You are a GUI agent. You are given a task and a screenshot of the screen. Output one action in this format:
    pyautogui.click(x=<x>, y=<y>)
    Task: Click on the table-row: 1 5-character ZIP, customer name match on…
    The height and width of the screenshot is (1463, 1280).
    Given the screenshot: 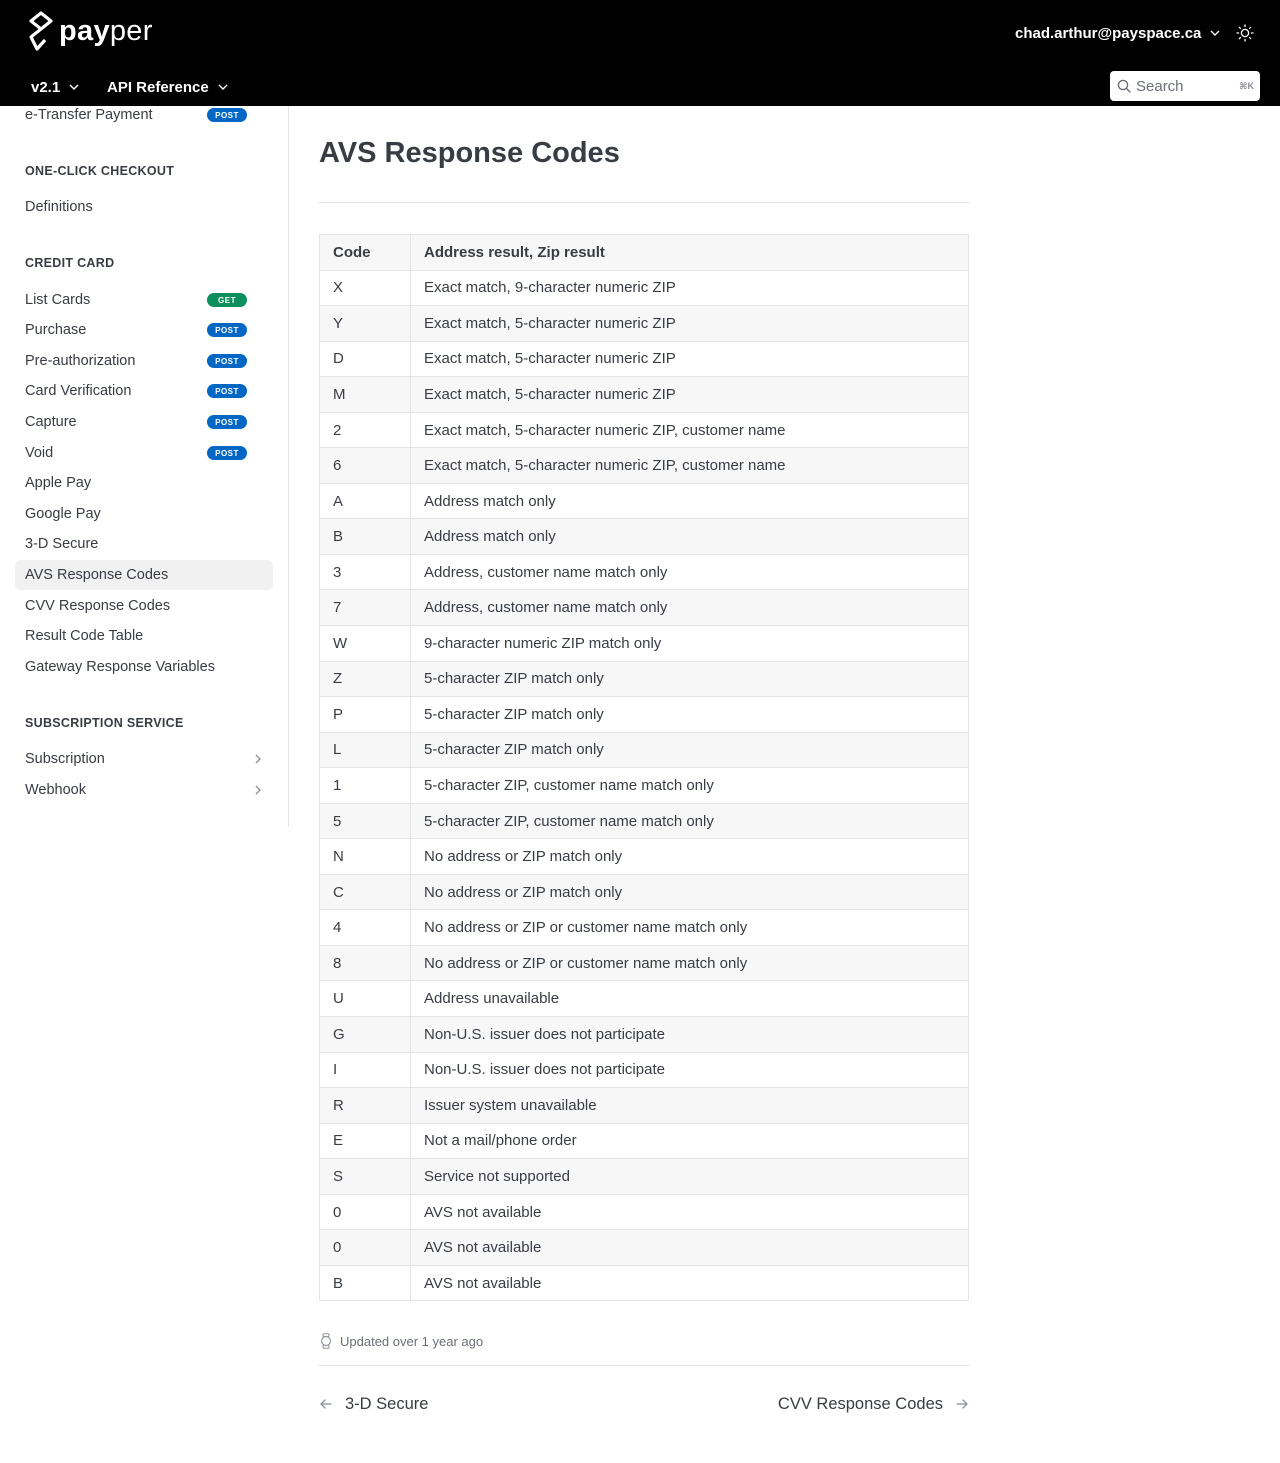 What is the action you would take?
    pyautogui.click(x=644, y=785)
    